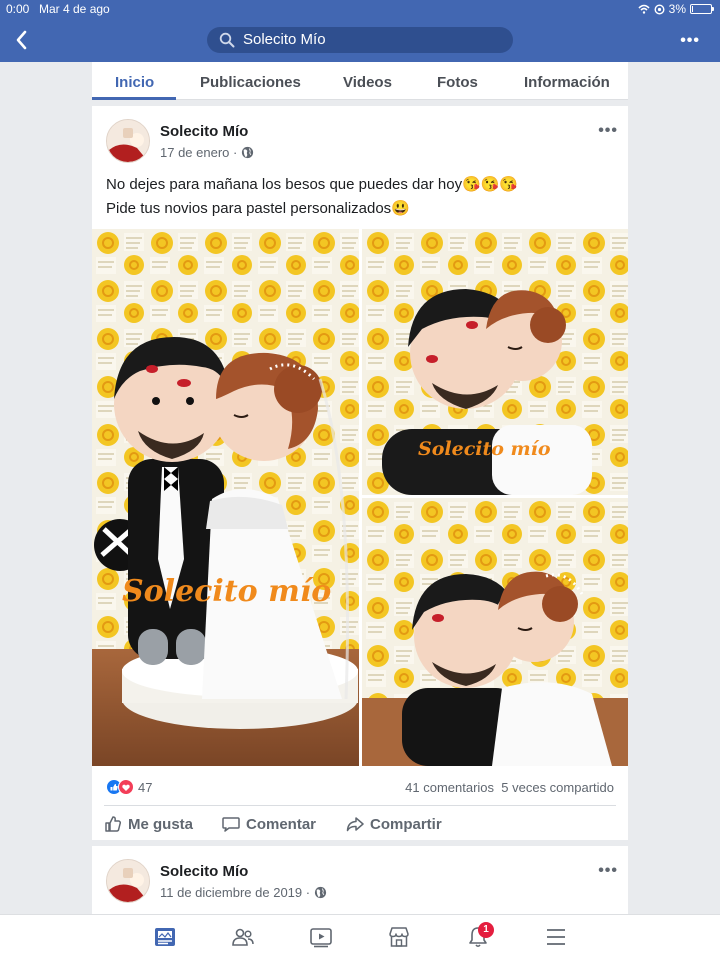 This screenshot has height=960, width=720. I want to click on share-label: Compartir, so click(406, 824).